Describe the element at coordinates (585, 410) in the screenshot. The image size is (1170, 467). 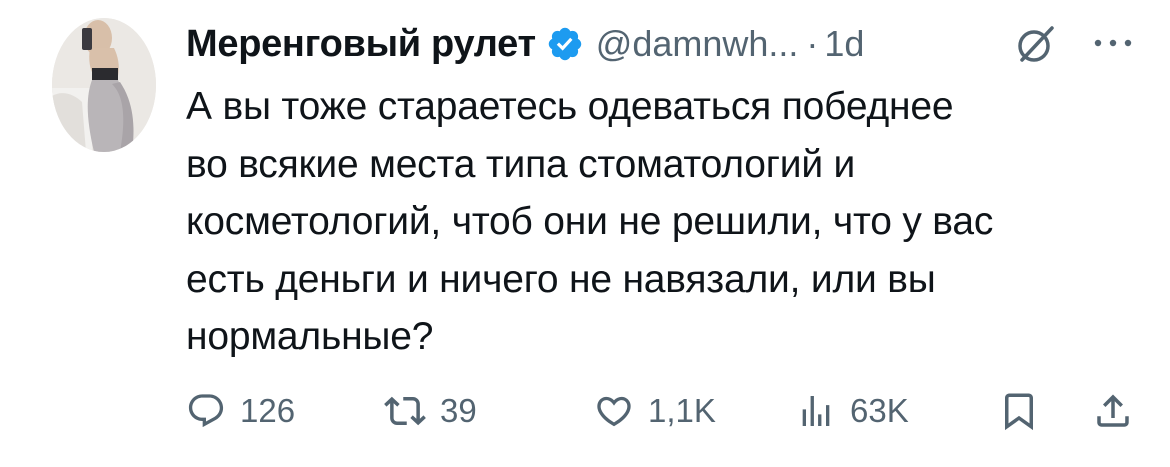
I see `action-bar: 126 39 1,1K 63K` at that location.